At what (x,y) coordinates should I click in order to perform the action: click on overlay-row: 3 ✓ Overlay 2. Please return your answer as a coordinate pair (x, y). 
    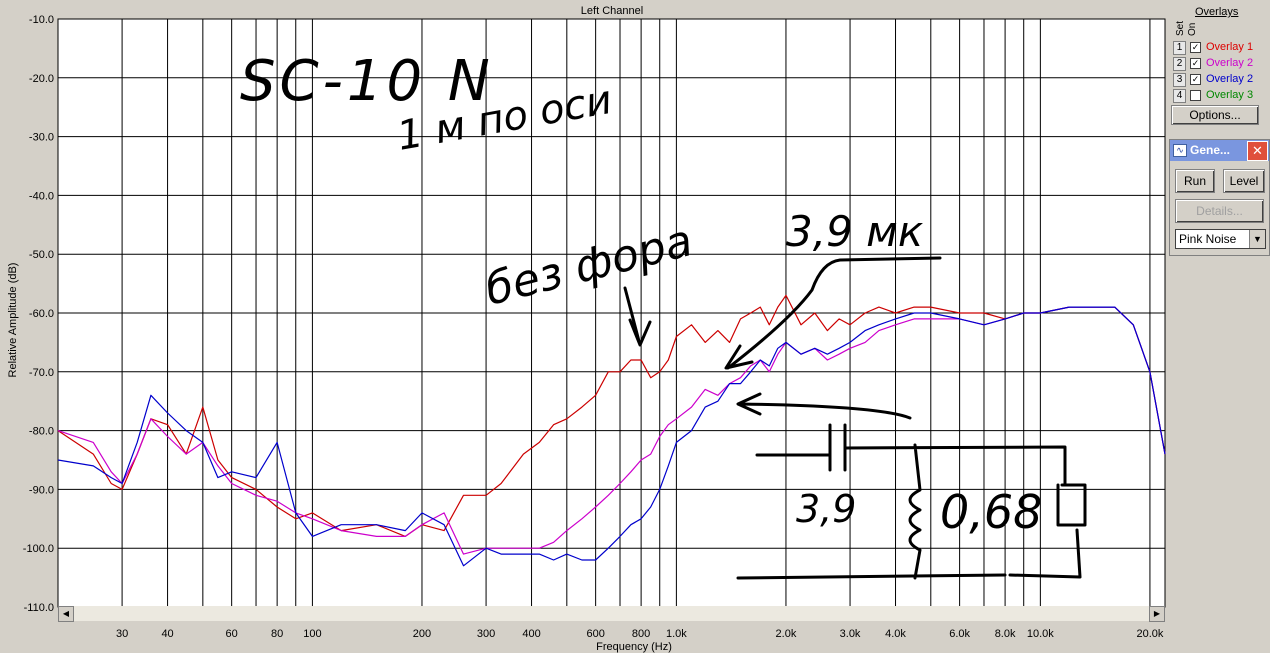
    Looking at the image, I should click on (1221, 80).